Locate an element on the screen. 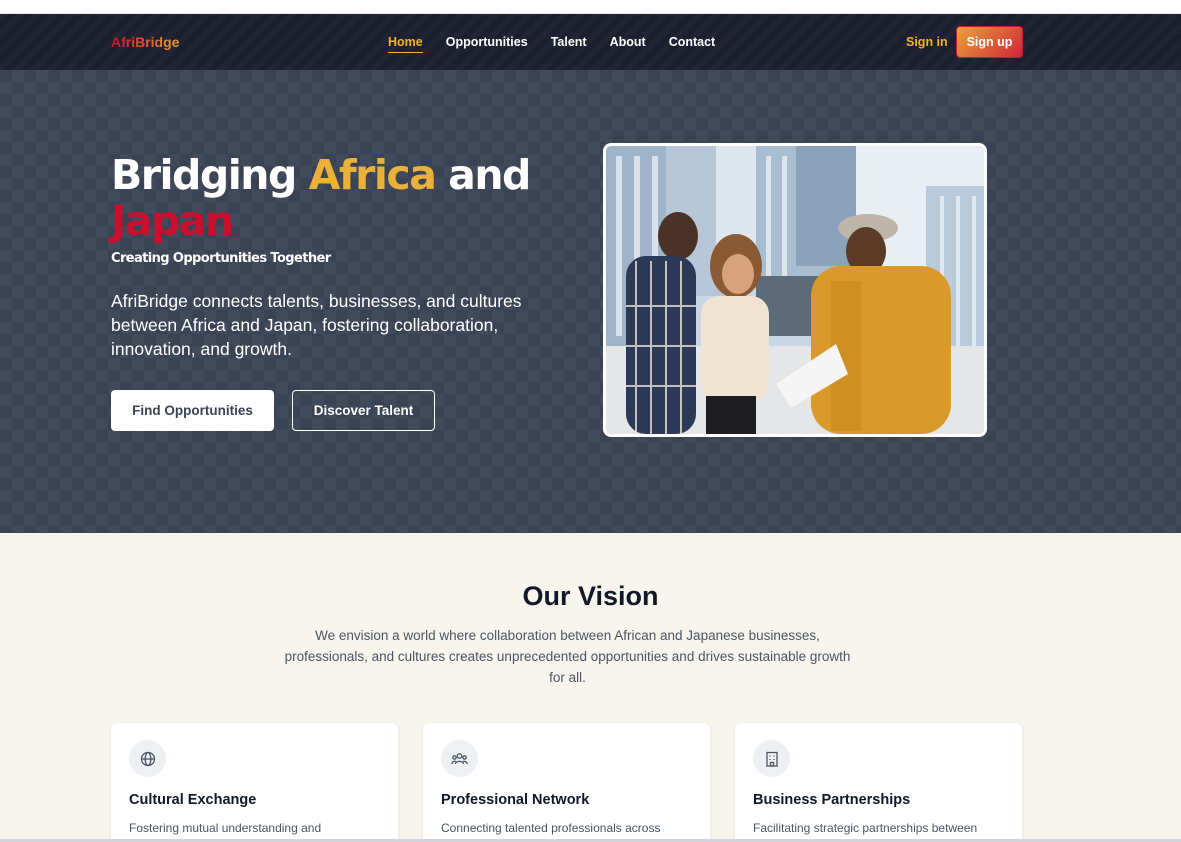 Image resolution: width=1181 pixels, height=842 pixels. card-text: Fostering mutual understanding and is located at coordinates (225, 828).